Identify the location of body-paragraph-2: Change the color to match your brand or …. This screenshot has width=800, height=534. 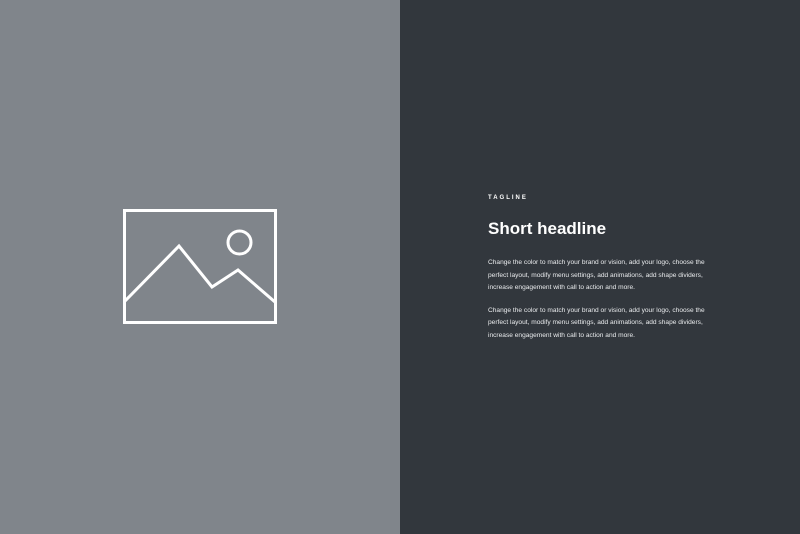
(596, 322).